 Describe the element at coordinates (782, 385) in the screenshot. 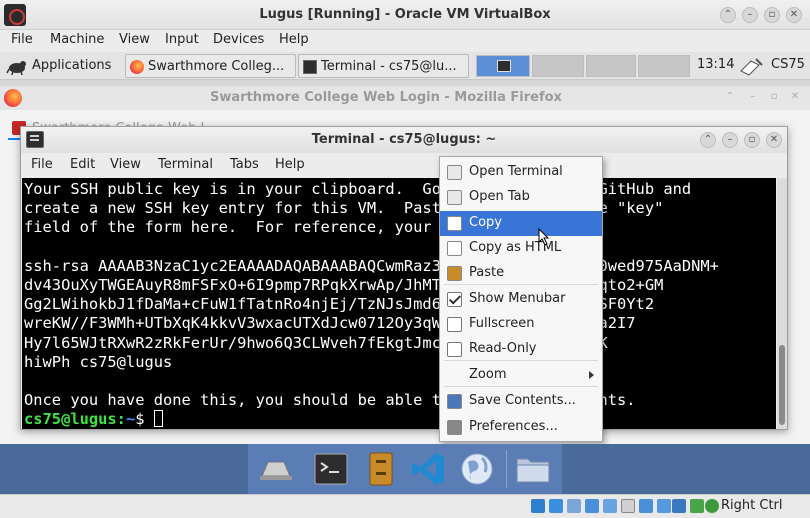

I see `scrollbar-thumb` at that location.